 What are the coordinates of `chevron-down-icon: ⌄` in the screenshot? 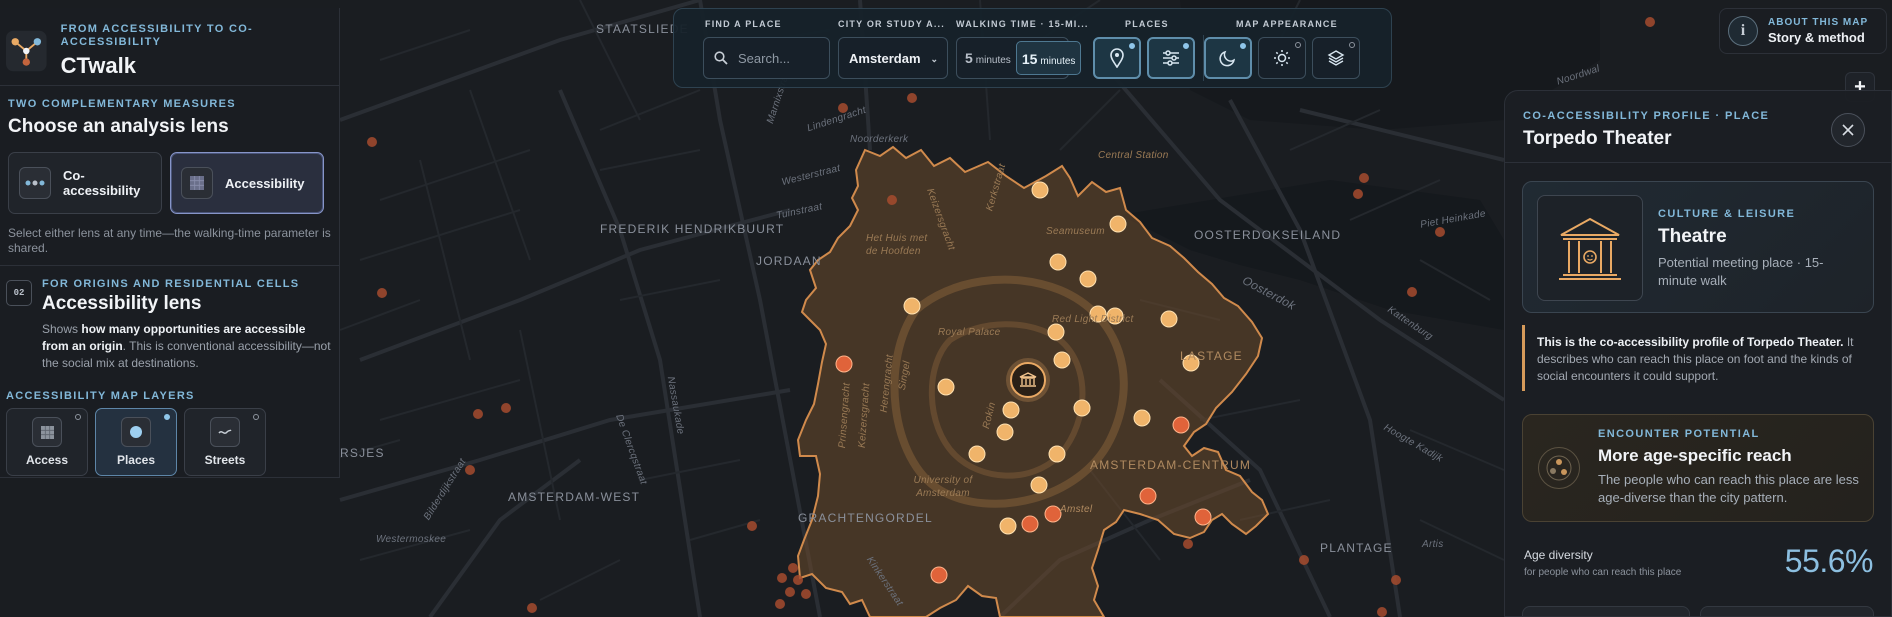 It's located at (934, 59).